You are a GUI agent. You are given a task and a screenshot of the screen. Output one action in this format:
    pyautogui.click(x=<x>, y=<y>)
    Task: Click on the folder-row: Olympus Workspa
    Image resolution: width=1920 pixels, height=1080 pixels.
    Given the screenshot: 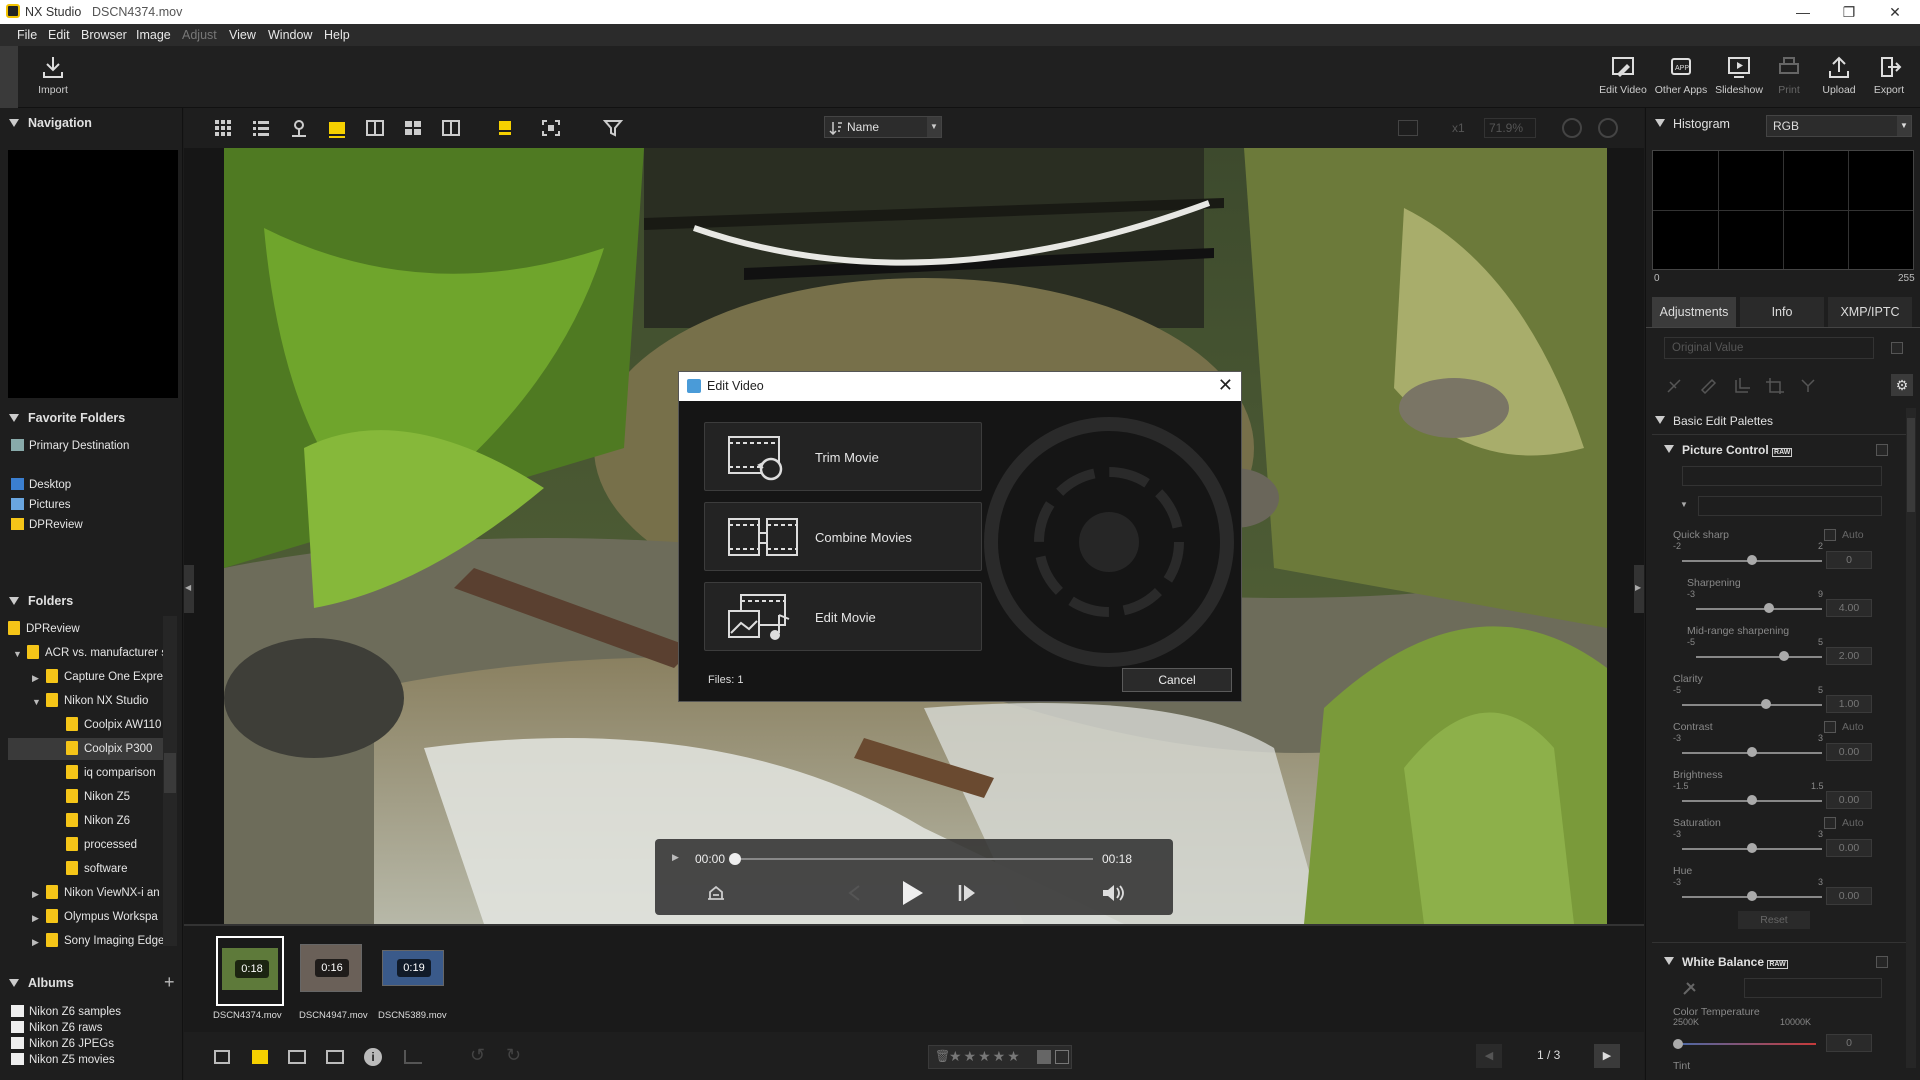 What is the action you would take?
    pyautogui.click(x=104, y=916)
    